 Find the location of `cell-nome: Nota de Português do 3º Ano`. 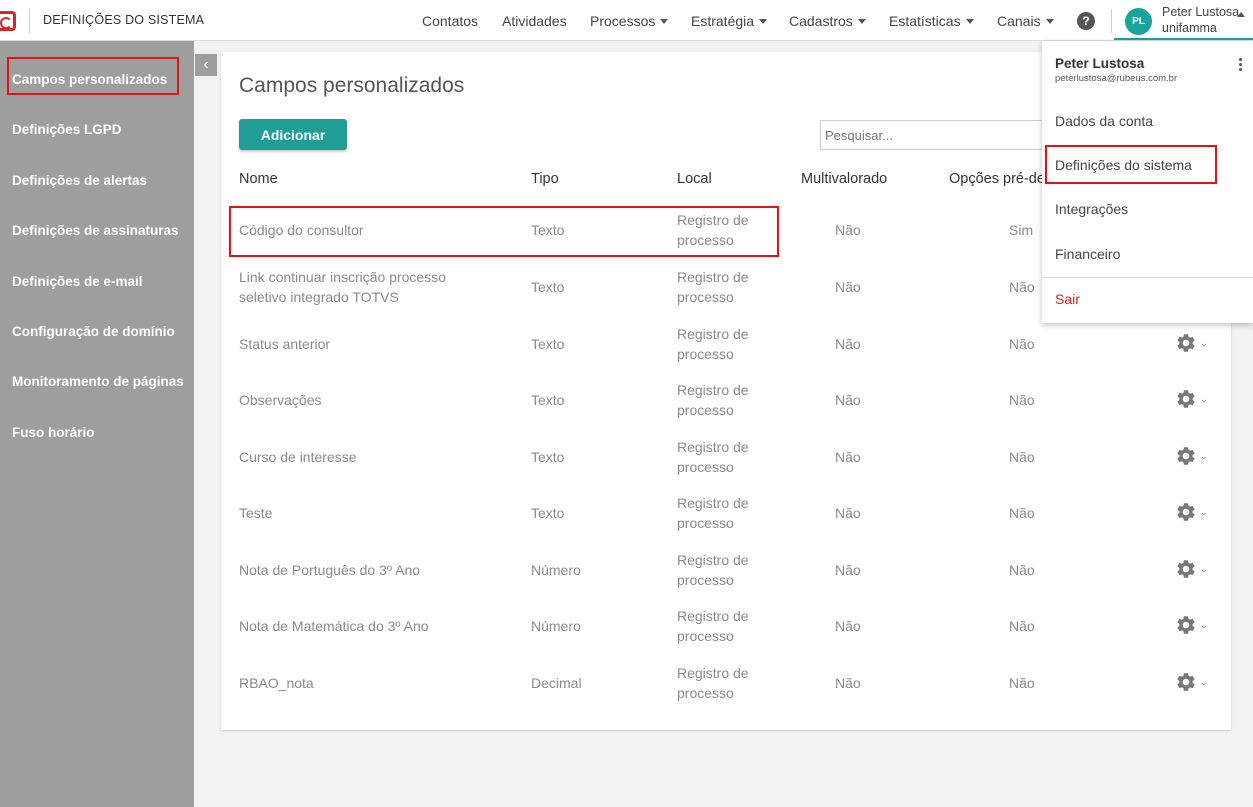

cell-nome: Nota de Português do 3º Ano is located at coordinates (329, 570).